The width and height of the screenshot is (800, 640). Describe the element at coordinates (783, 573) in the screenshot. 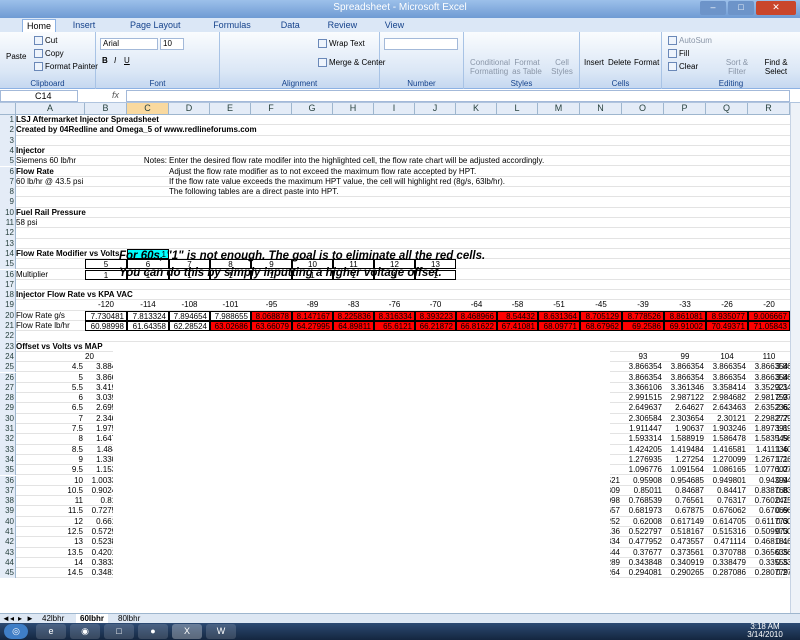

I see `cell: 0.27` at that location.